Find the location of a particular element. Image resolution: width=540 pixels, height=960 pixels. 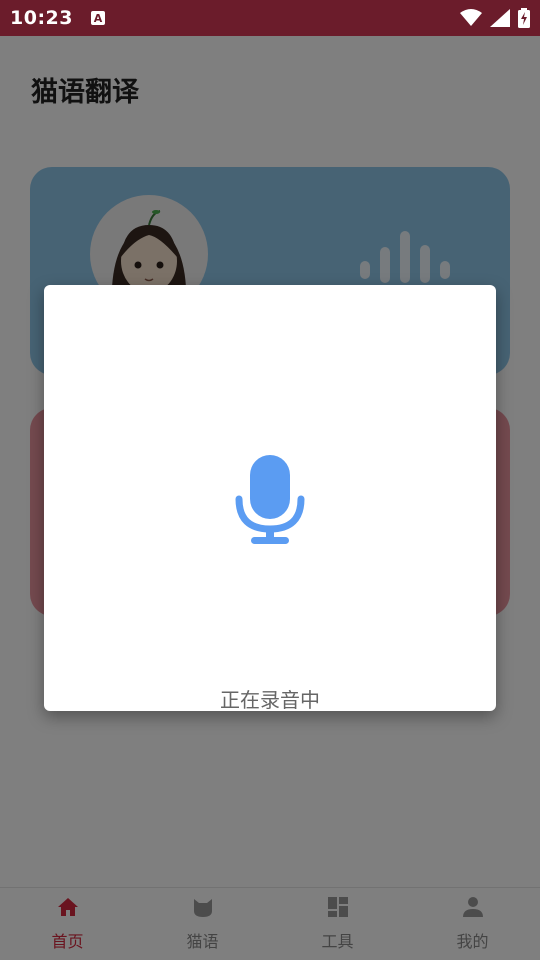

wifi-icon is located at coordinates (471, 17).